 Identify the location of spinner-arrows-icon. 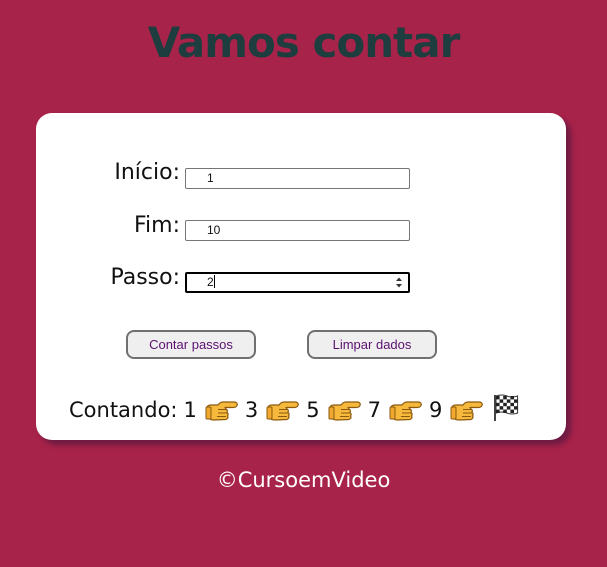
(399, 282).